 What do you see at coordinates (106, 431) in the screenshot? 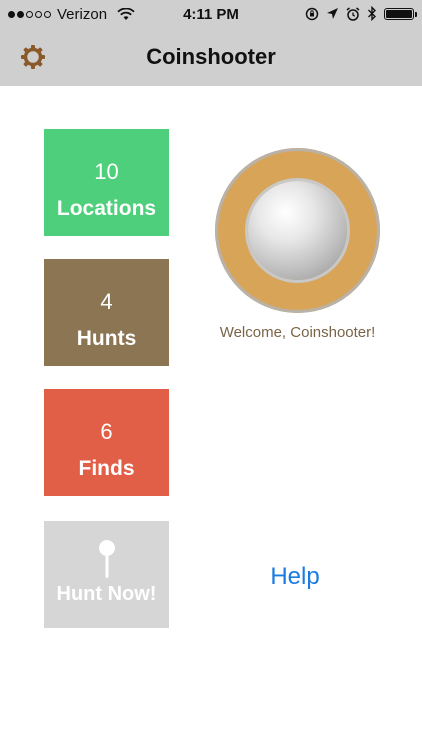
I see `finds-count: 6` at bounding box center [106, 431].